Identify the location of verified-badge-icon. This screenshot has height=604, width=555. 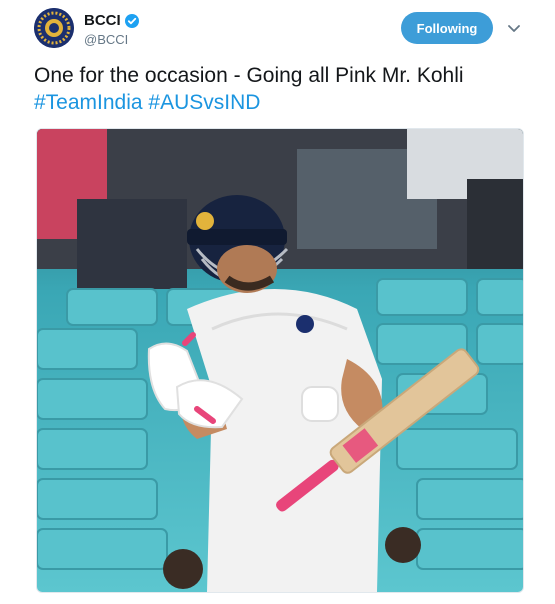
(131, 20).